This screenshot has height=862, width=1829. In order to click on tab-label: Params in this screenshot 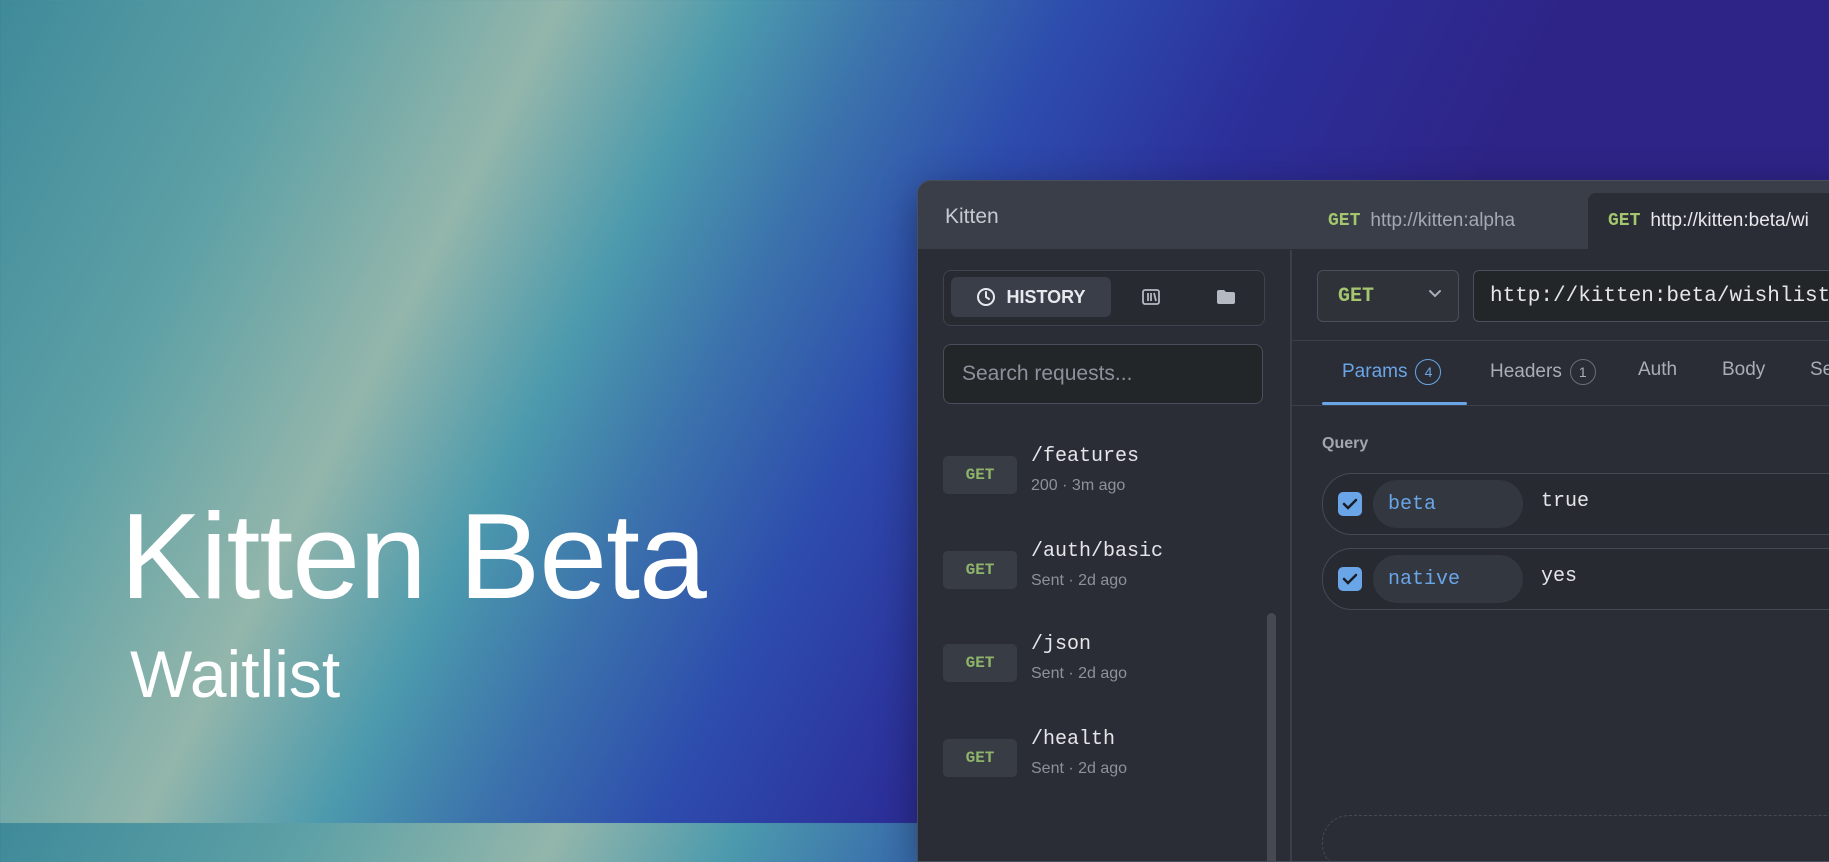, I will do `click(1375, 371)`.